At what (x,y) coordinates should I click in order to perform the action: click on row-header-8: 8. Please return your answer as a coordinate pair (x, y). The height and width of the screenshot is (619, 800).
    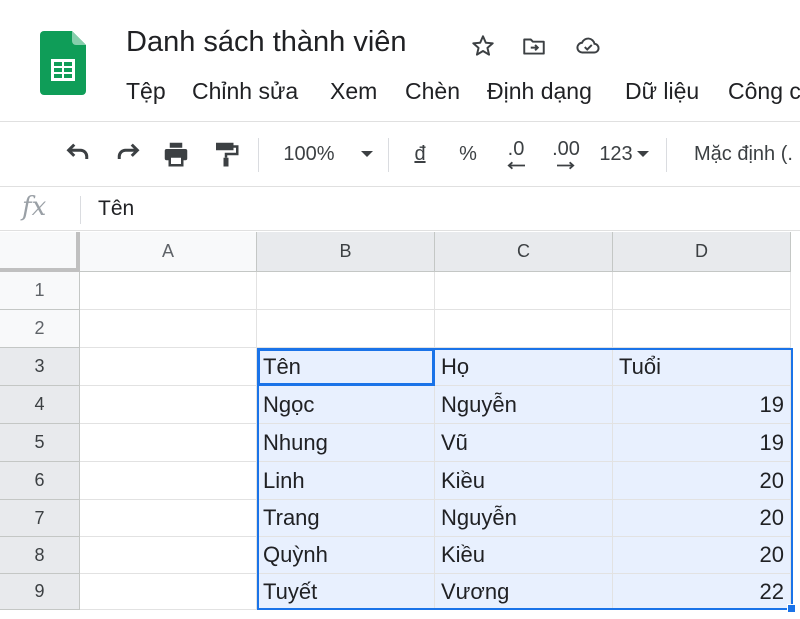
    Looking at the image, I should click on (40, 555).